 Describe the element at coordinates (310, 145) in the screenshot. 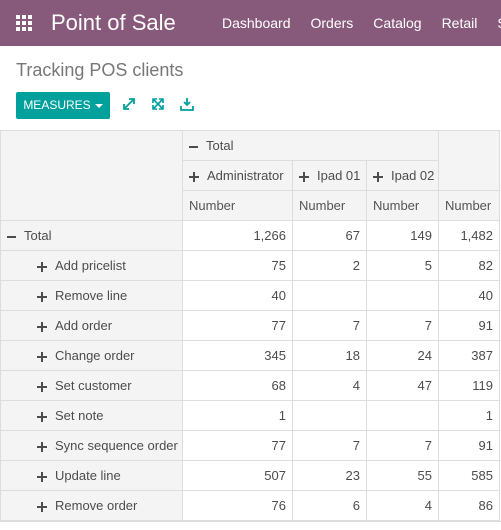

I see `col-header-total: Total` at that location.